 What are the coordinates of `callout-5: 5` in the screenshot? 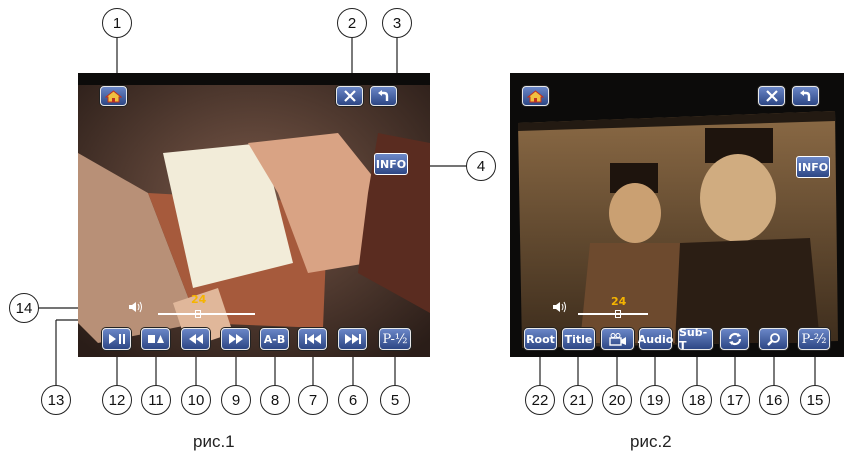 It's located at (395, 400).